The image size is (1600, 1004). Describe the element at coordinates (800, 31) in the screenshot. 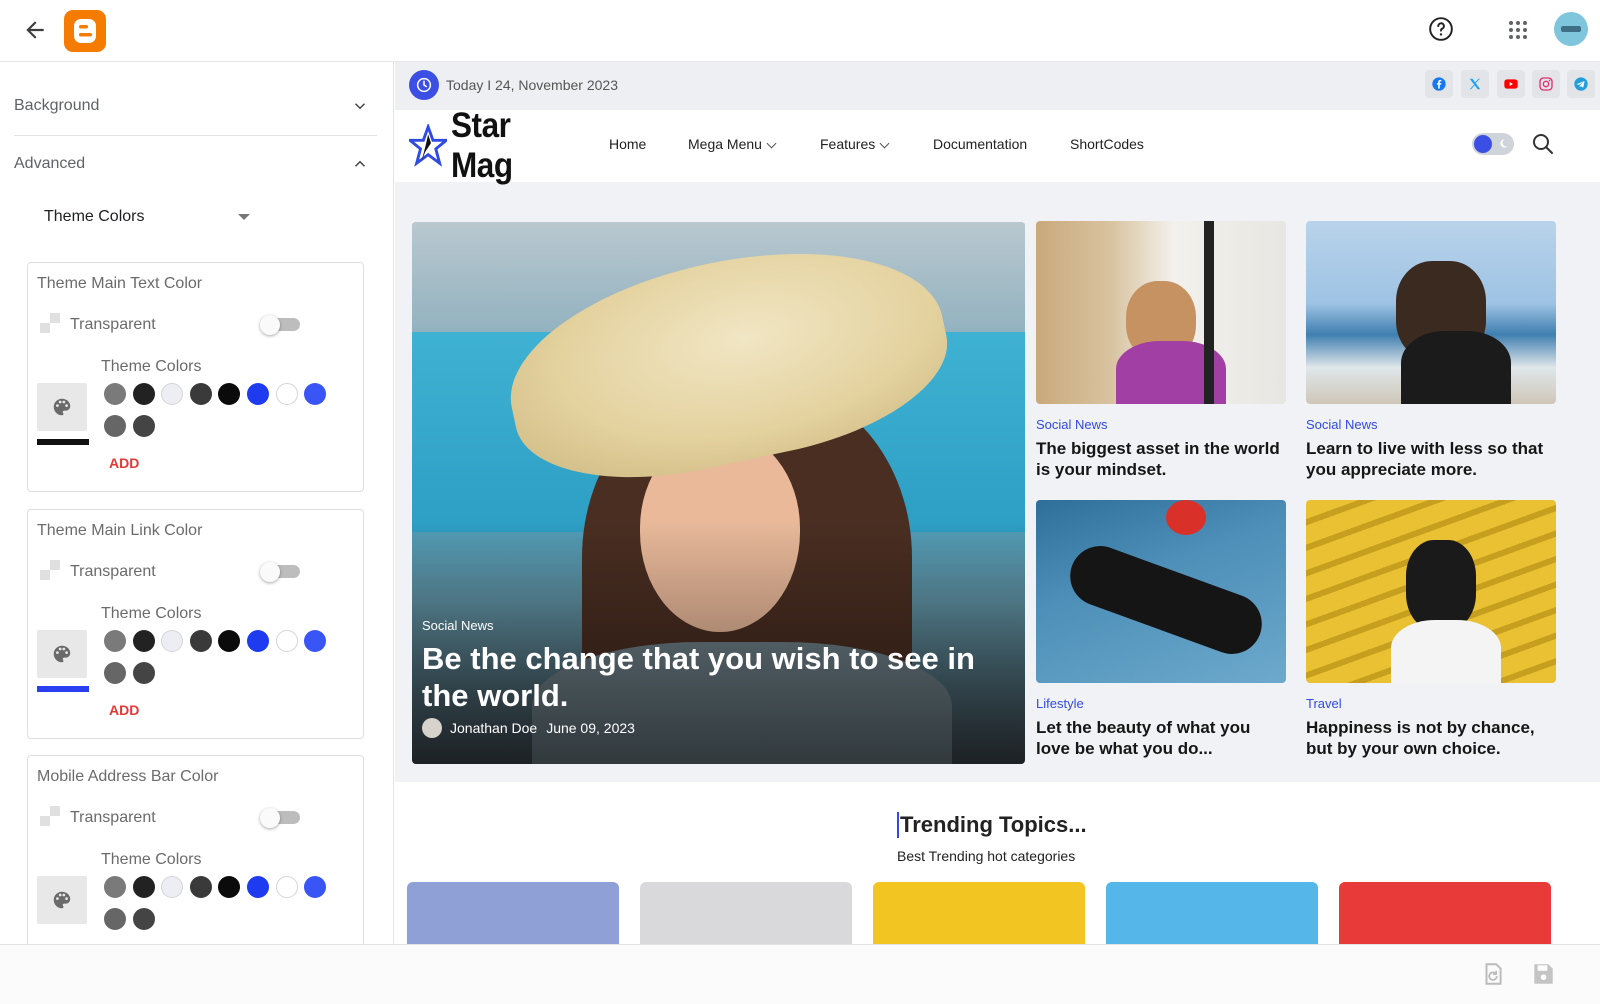

I see `top-app-bar` at that location.